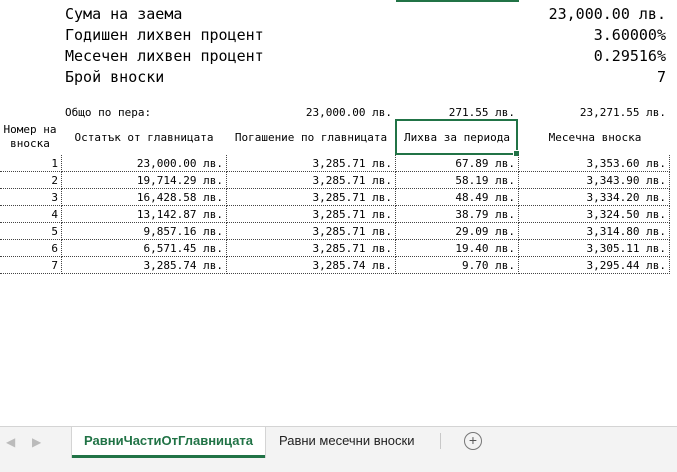 The height and width of the screenshot is (472, 677). Describe the element at coordinates (457, 138) in the screenshot. I see `selected-cell` at that location.